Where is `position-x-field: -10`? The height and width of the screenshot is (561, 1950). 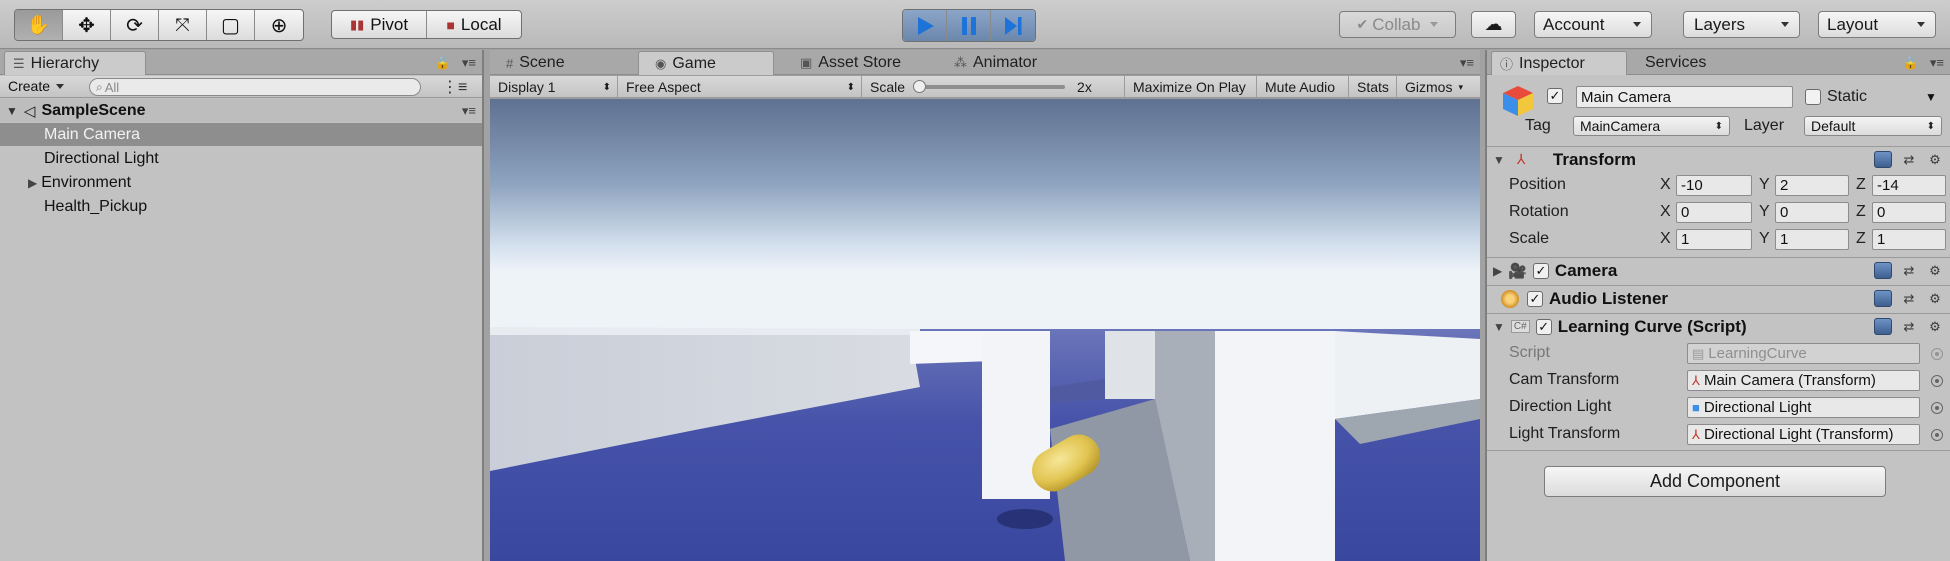
position-x-field: -10 is located at coordinates (1714, 185).